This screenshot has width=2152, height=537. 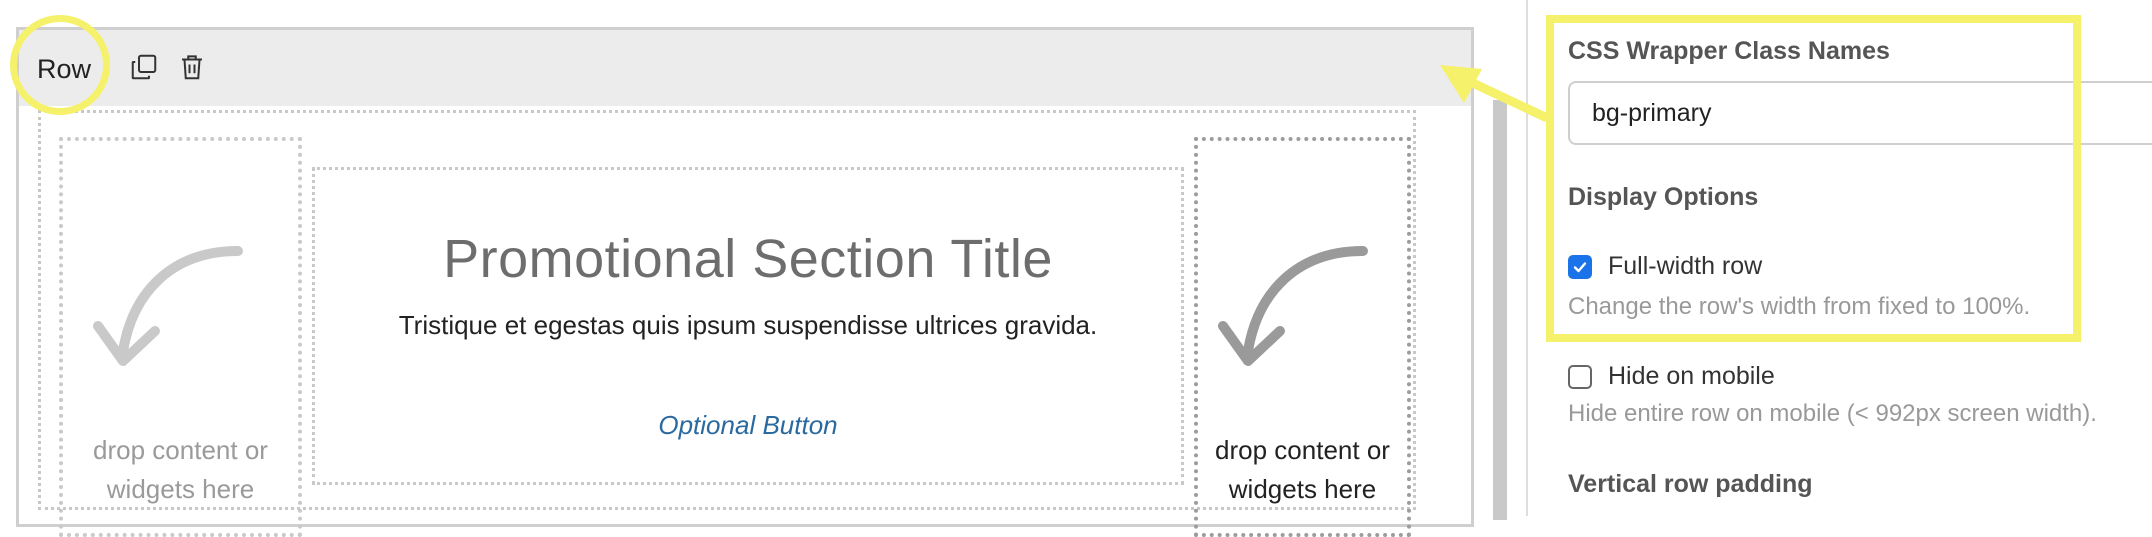 What do you see at coordinates (748, 259) in the screenshot?
I see `promo-title: Promotional Section Title` at bounding box center [748, 259].